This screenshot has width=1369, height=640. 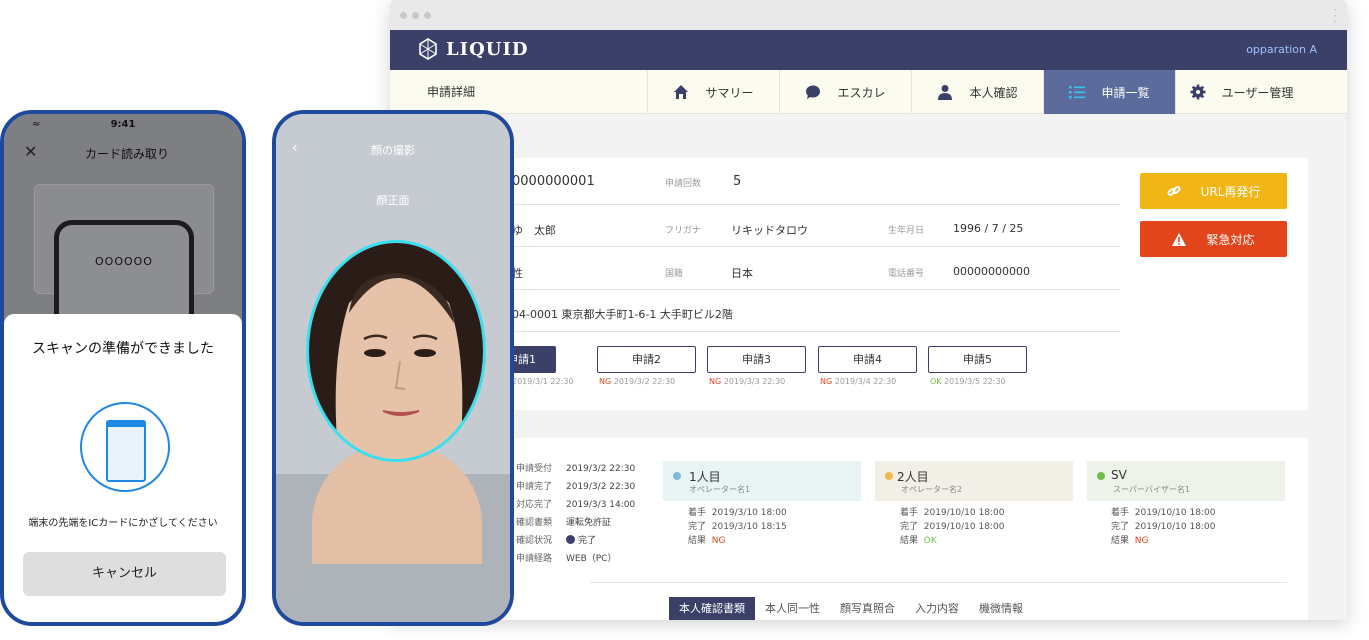 What do you see at coordinates (1281, 49) in the screenshot?
I see `user-name: opparation A` at bounding box center [1281, 49].